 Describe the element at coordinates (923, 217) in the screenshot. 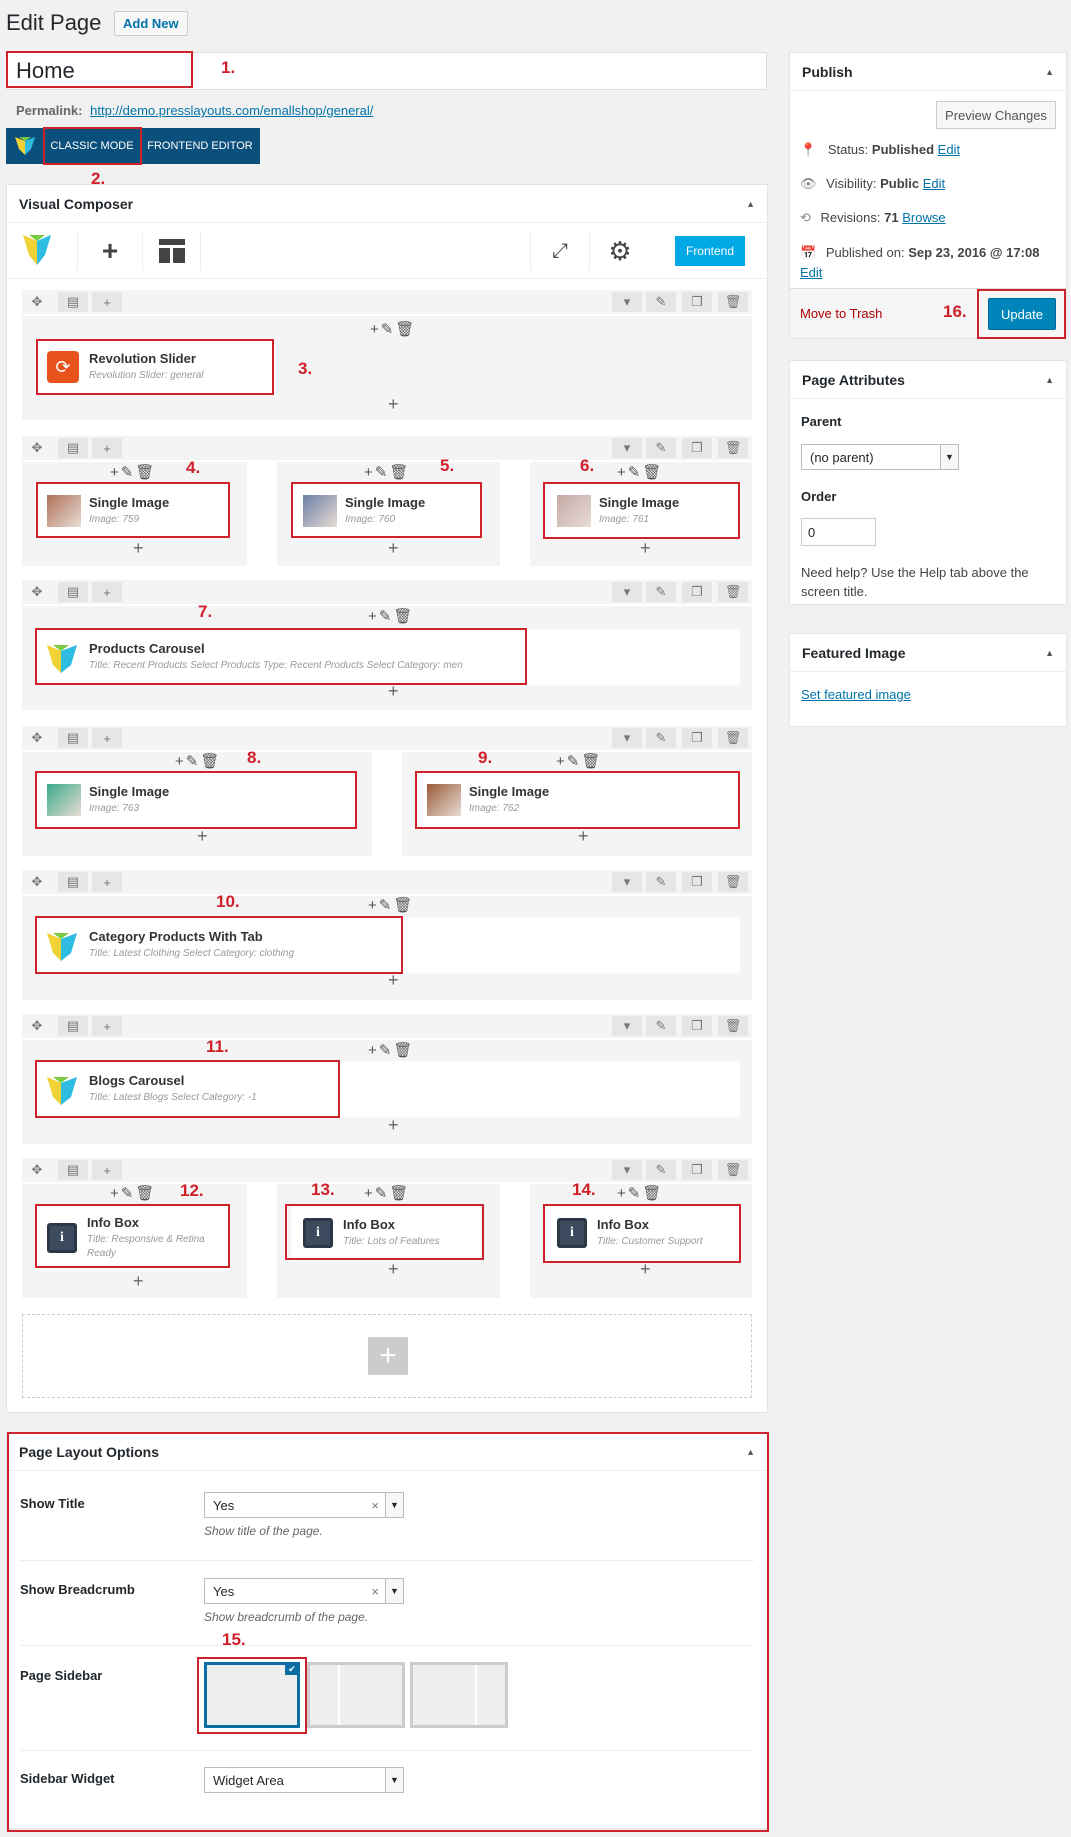

I see `revisions-browse-link: Browse` at that location.